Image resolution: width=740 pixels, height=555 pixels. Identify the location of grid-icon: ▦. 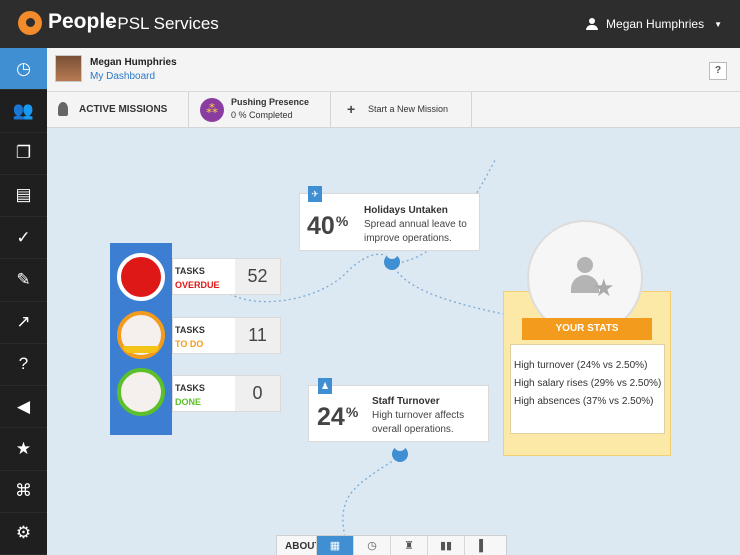
(335, 546).